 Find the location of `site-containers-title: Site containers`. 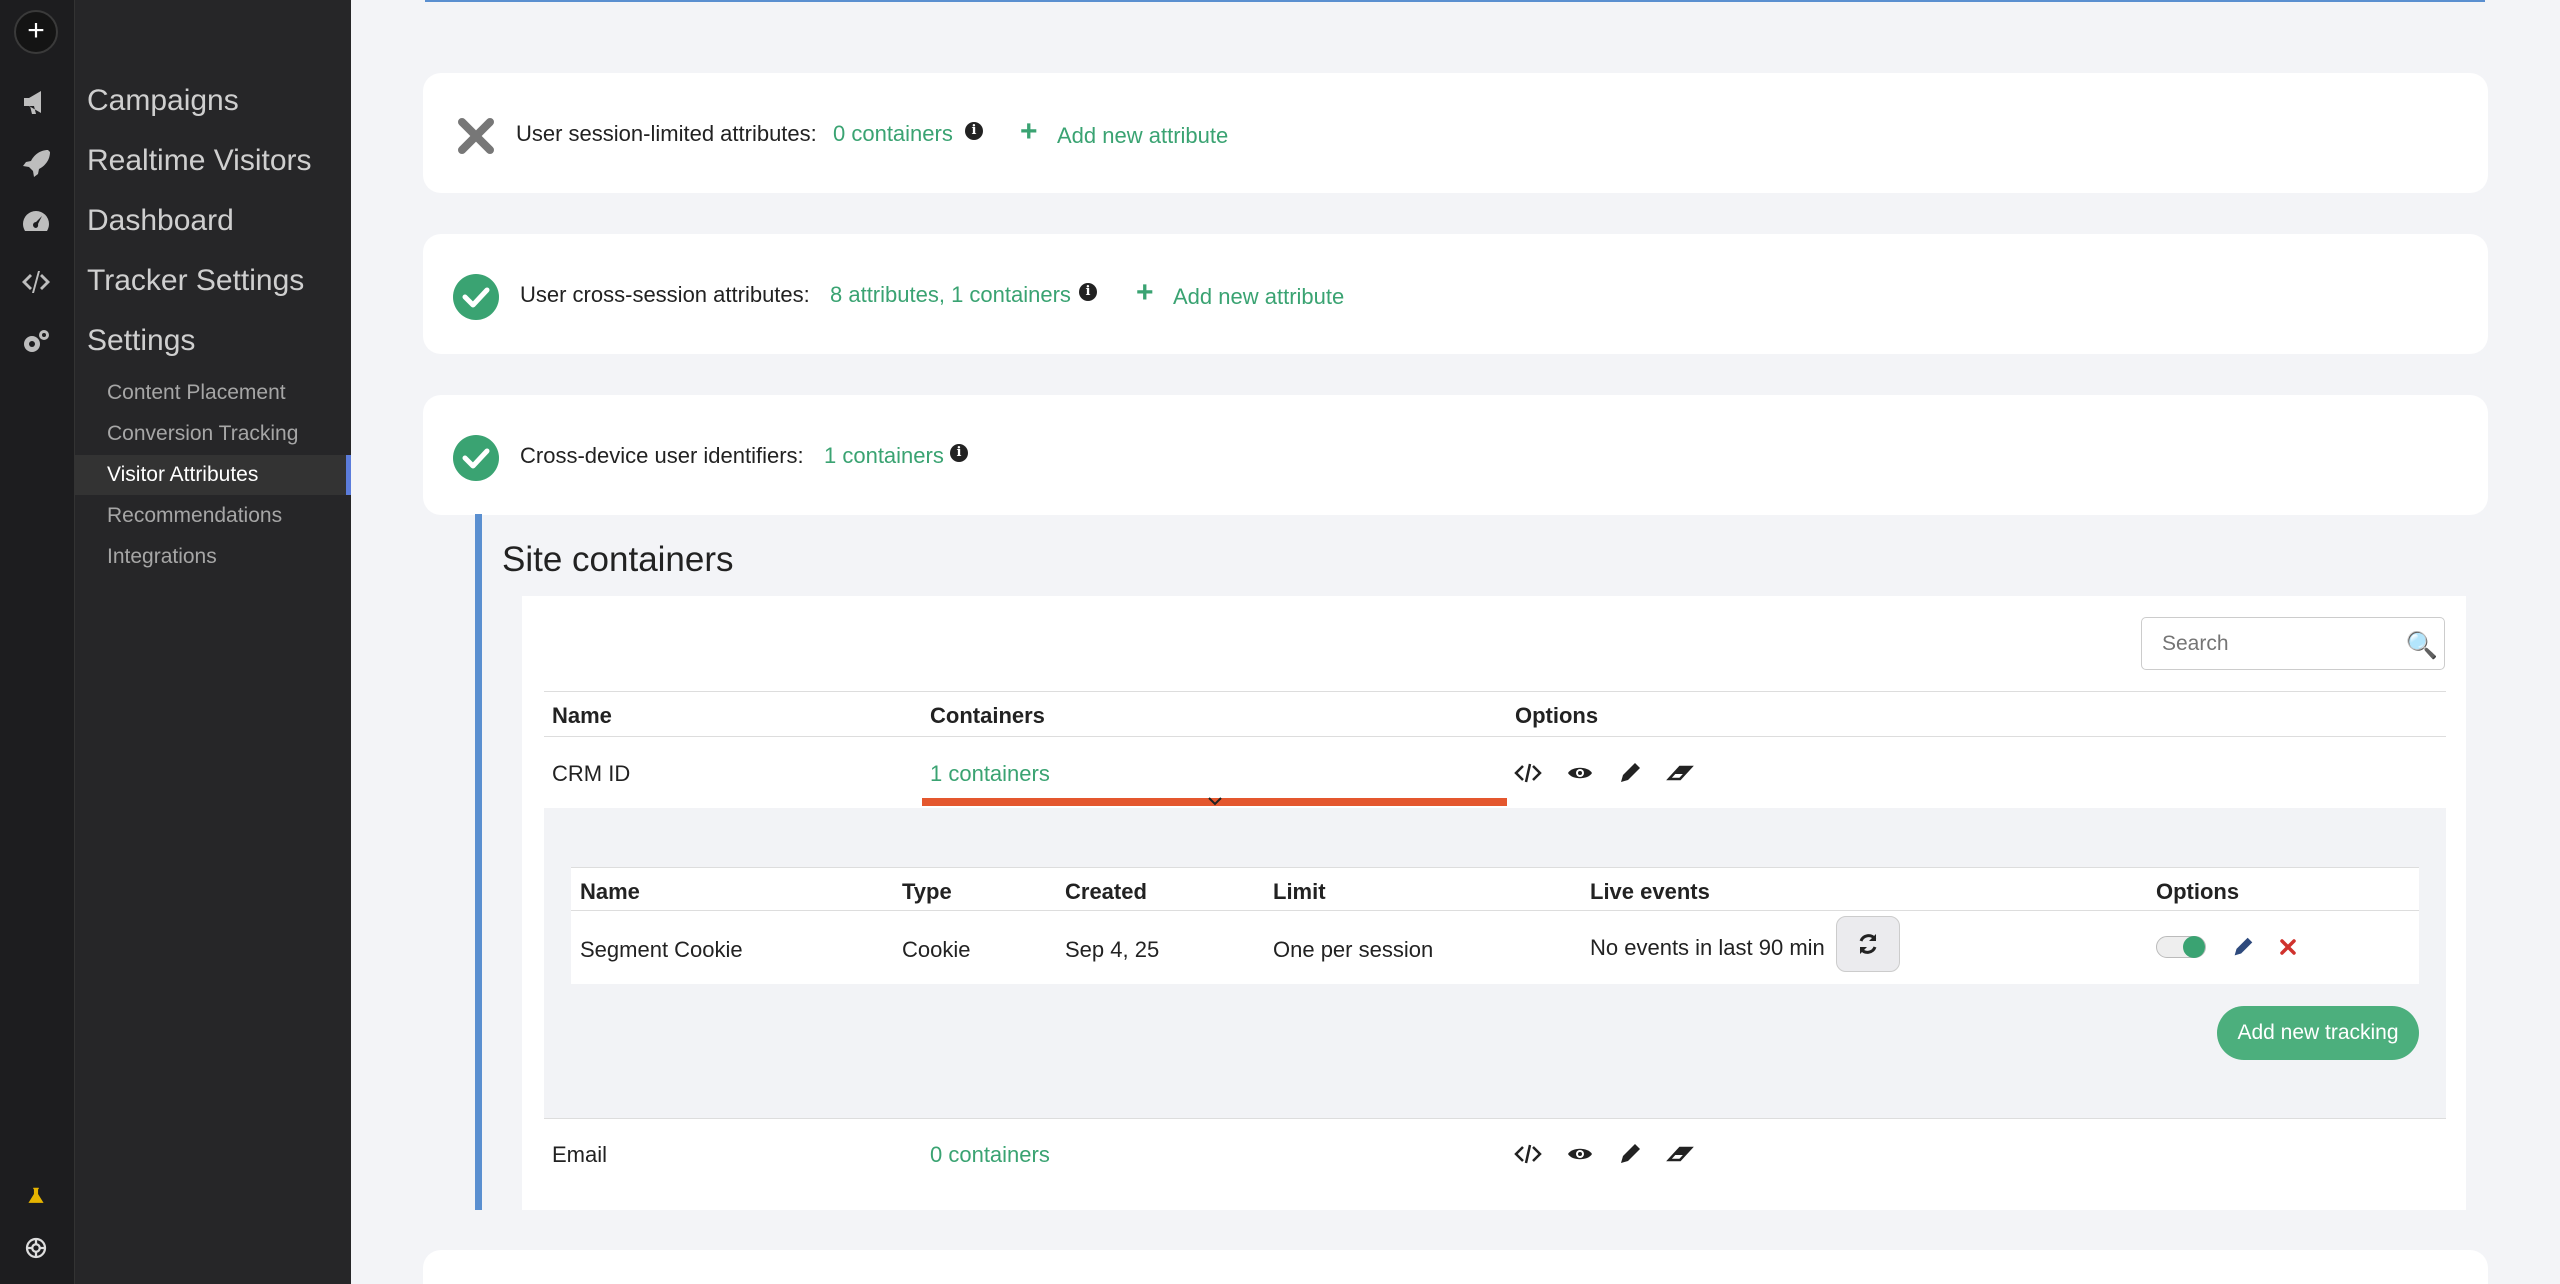

site-containers-title: Site containers is located at coordinates (618, 559).